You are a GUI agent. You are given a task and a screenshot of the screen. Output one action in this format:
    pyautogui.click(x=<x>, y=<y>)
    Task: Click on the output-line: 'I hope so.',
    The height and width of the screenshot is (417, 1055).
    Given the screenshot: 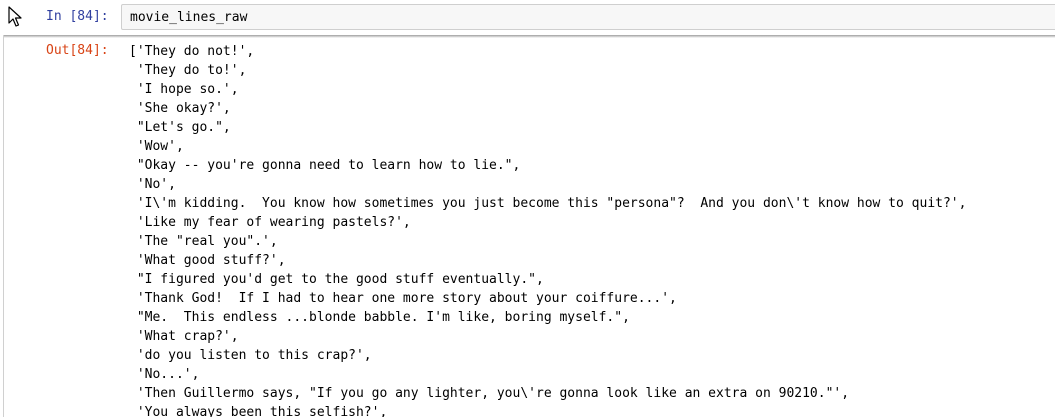 What is the action you would take?
    pyautogui.click(x=184, y=89)
    